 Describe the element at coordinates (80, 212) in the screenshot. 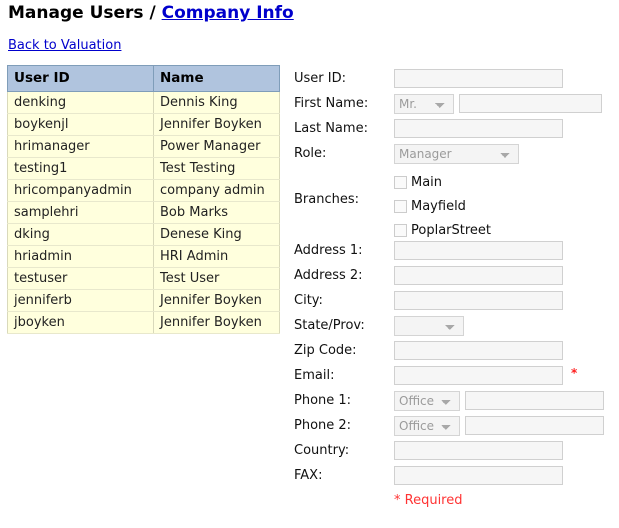

I see `cell-user-id: samplehri` at that location.